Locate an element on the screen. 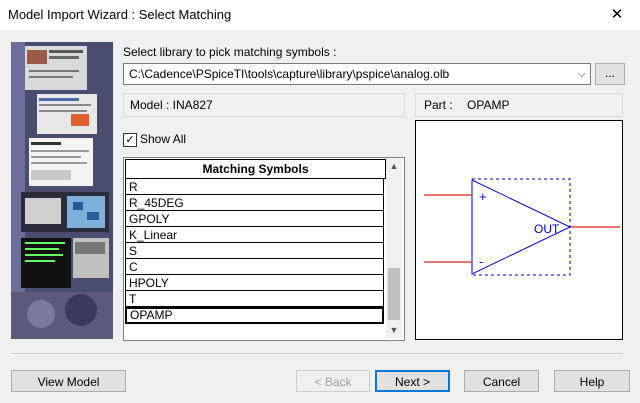 The image size is (640, 403). cancel-button: Cancel is located at coordinates (501, 381).